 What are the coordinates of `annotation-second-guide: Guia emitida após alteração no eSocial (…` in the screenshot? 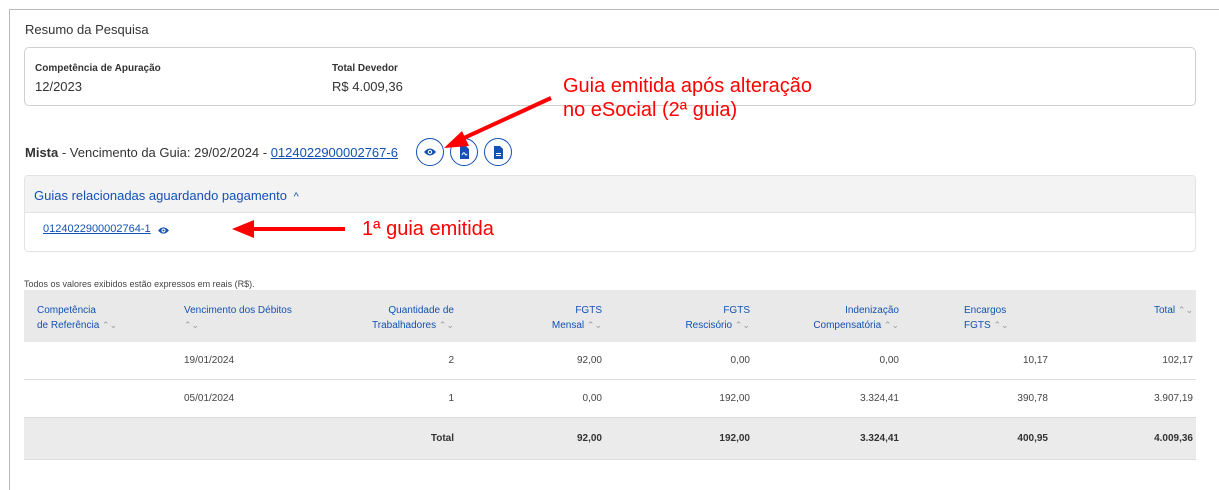 It's located at (687, 98).